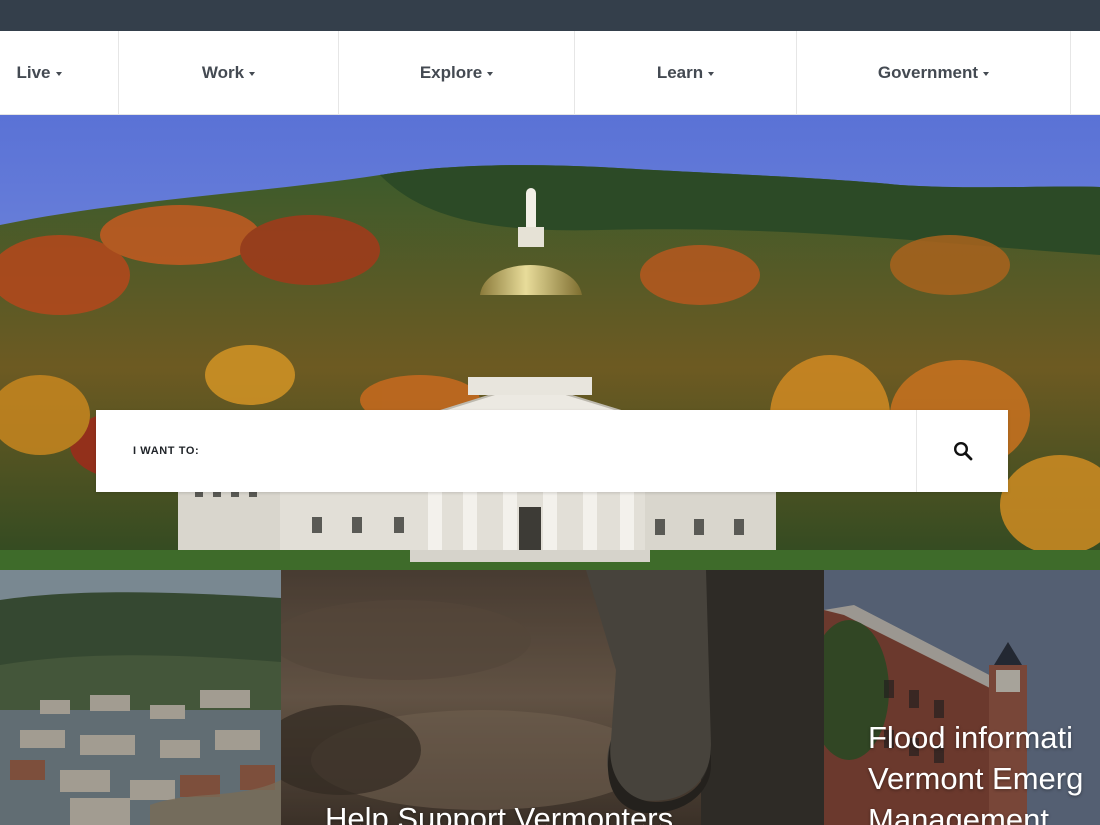  Describe the element at coordinates (223, 72) in the screenshot. I see `nav-item-label: Work` at that location.